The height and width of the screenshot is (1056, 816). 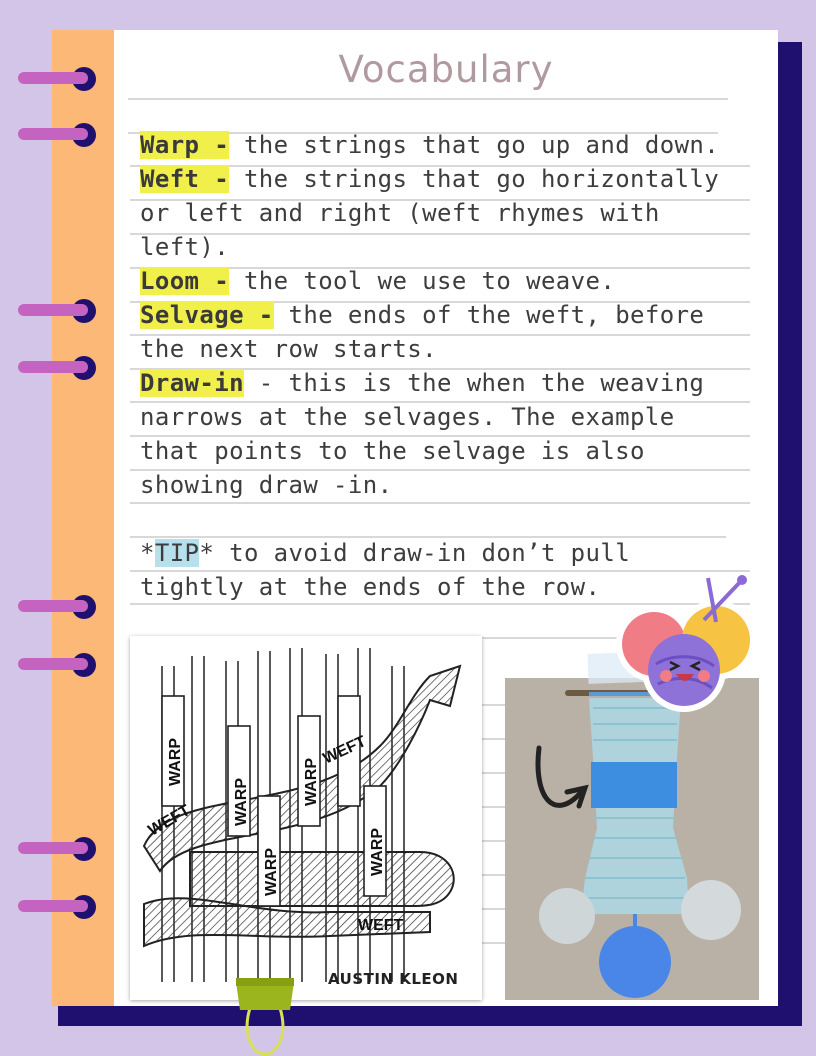 I want to click on woven-wall-hanging-image, so click(x=632, y=839).